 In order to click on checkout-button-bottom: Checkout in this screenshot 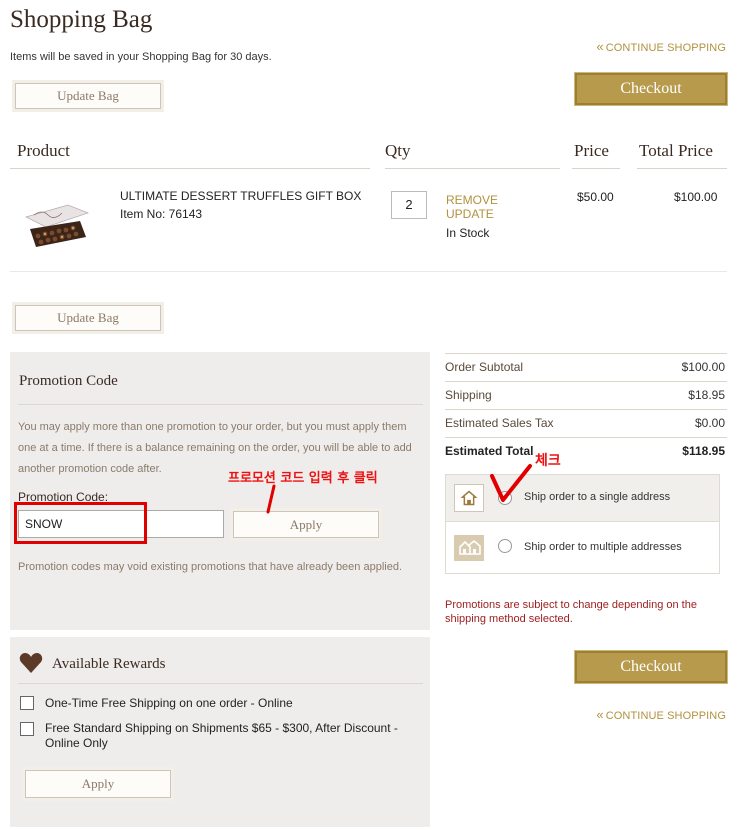, I will do `click(651, 667)`.